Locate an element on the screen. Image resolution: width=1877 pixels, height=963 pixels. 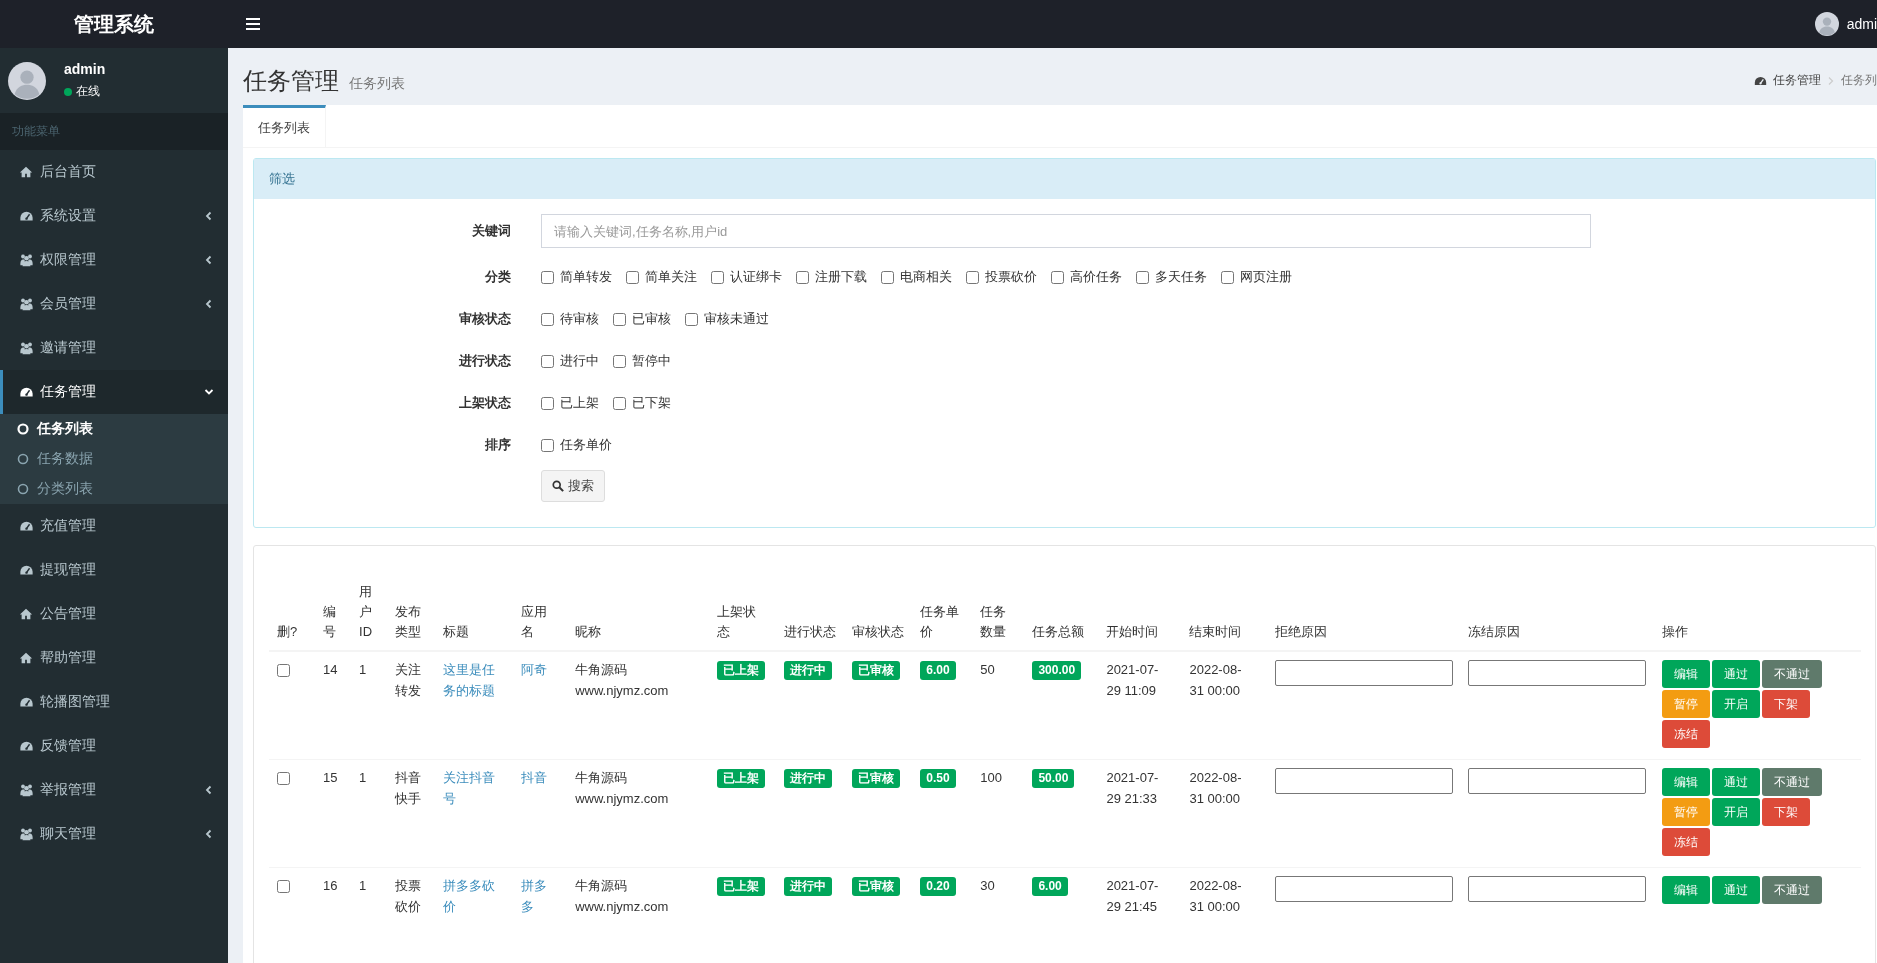
table-cell: 30 is located at coordinates (998, 915).